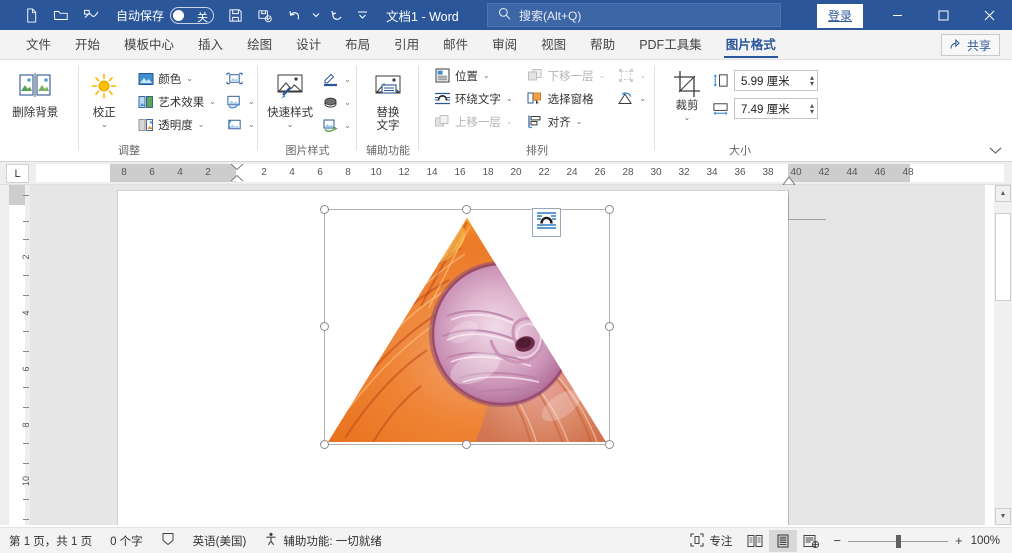 The image size is (1012, 553). Describe the element at coordinates (210, 45) in the screenshot. I see `tab-insert: 插入` at that location.